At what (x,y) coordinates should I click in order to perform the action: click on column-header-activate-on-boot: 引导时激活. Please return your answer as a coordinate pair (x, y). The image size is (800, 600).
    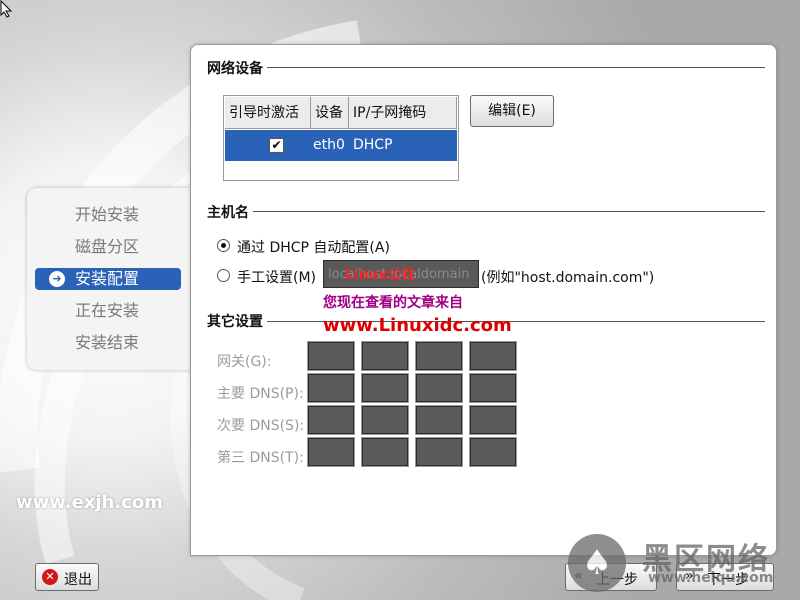
    Looking at the image, I should click on (268, 113).